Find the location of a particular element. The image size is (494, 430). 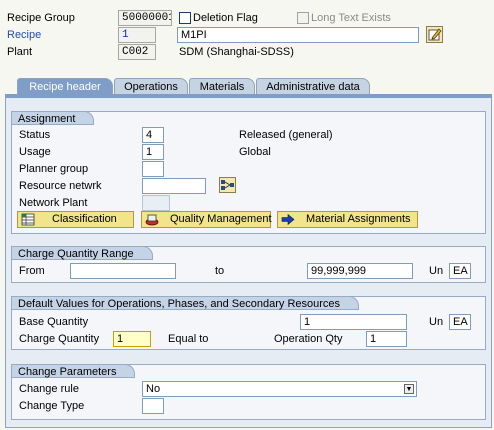

deletion-flag-label: Deletion Flag is located at coordinates (225, 18).